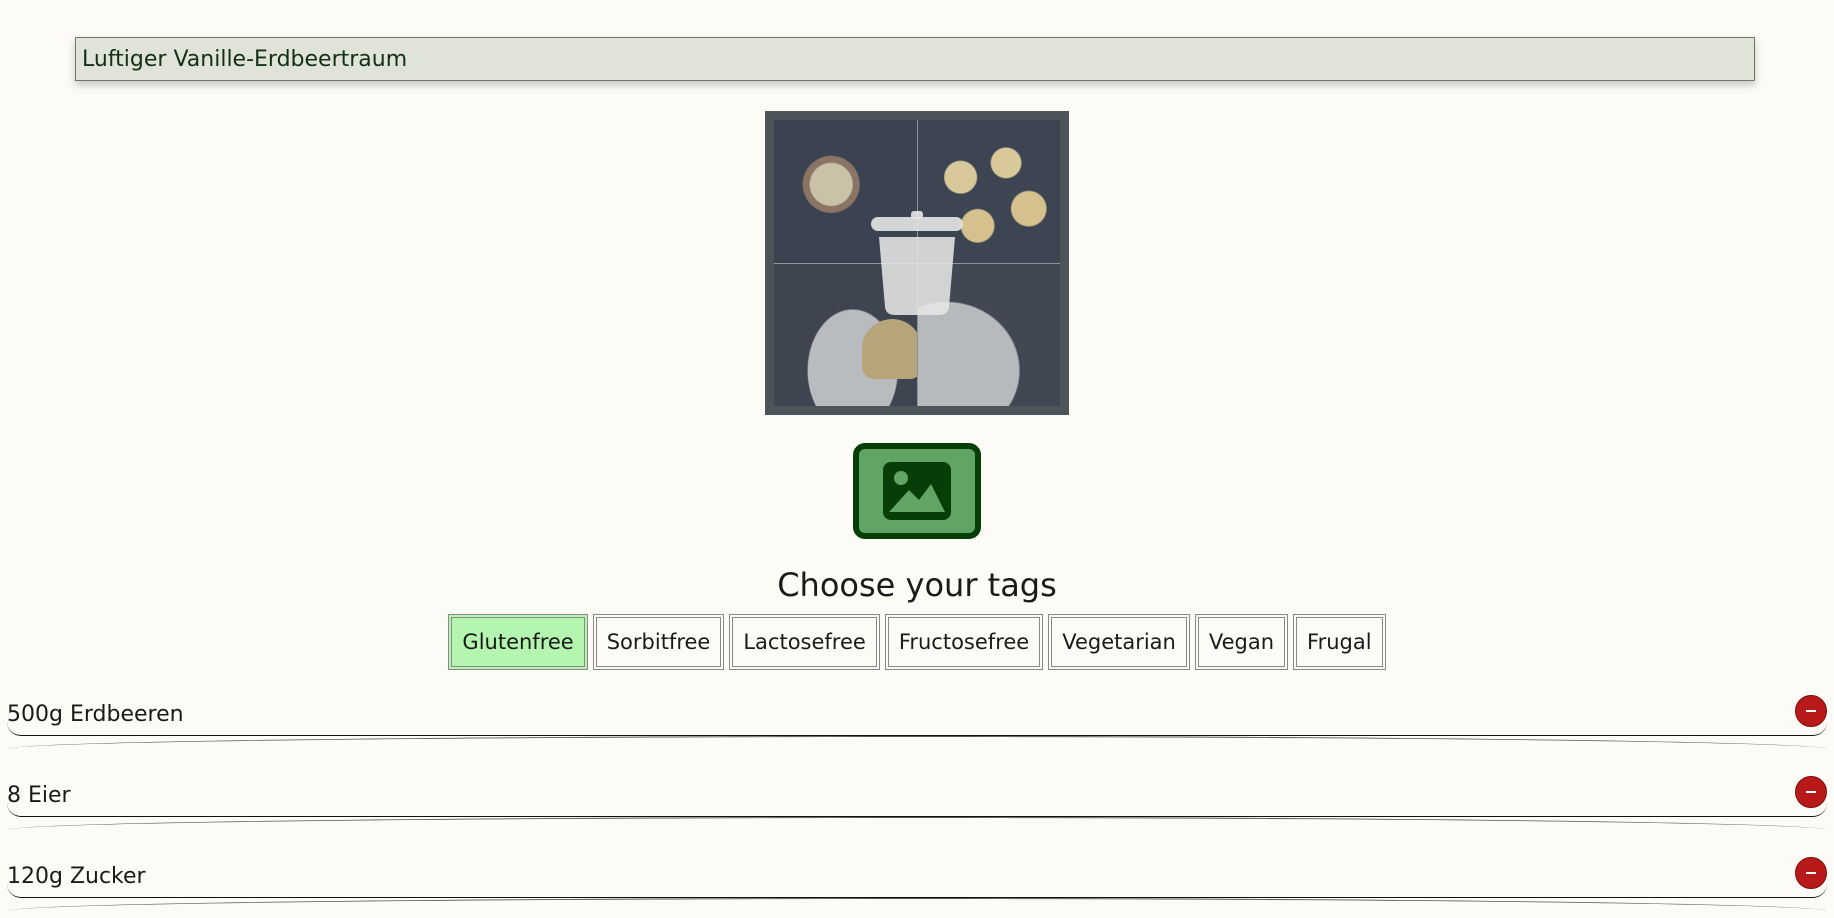  What do you see at coordinates (917, 585) in the screenshot?
I see `tags-heading: Choose your tags` at bounding box center [917, 585].